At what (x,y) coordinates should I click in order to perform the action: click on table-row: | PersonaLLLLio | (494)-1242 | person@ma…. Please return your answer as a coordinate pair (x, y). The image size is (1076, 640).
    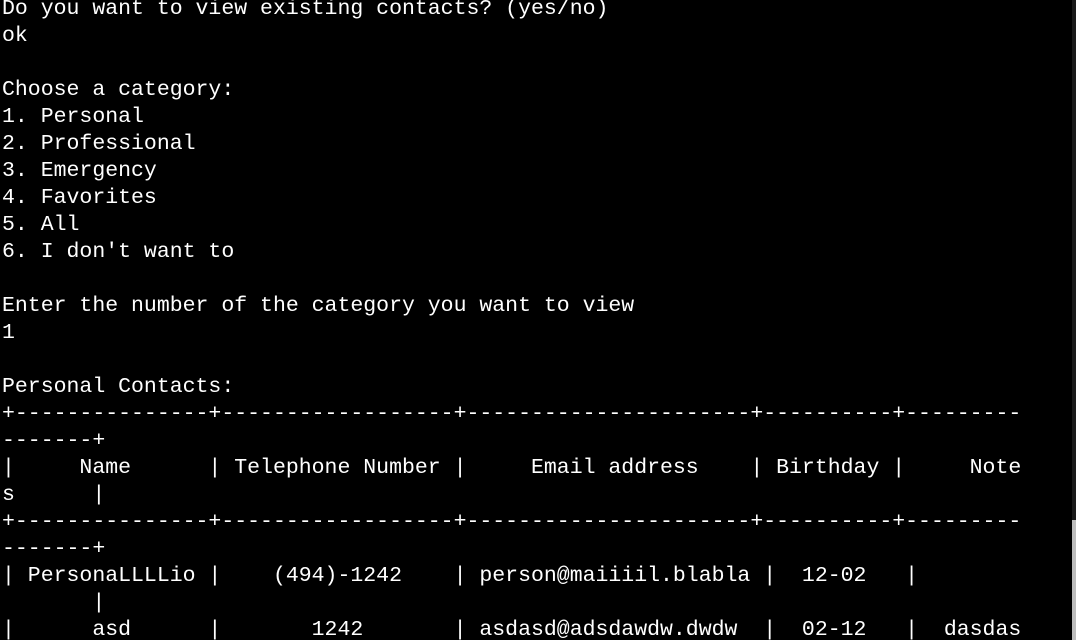
    Looking at the image, I should click on (460, 576).